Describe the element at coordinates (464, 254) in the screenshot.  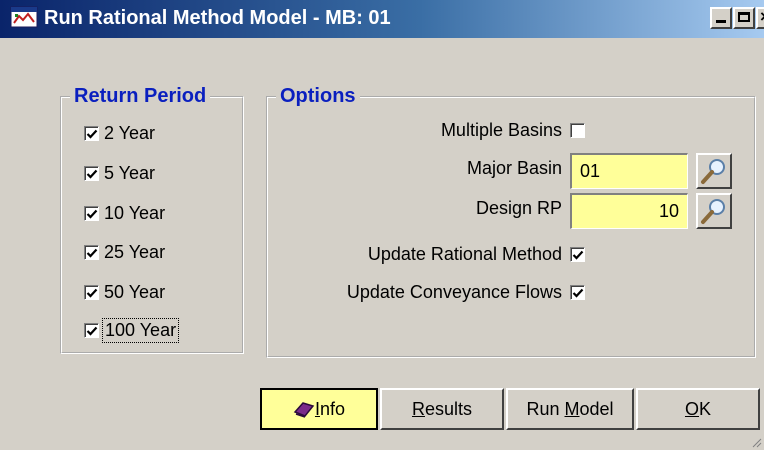
I see `update-rational-label: Update Rational Method` at that location.